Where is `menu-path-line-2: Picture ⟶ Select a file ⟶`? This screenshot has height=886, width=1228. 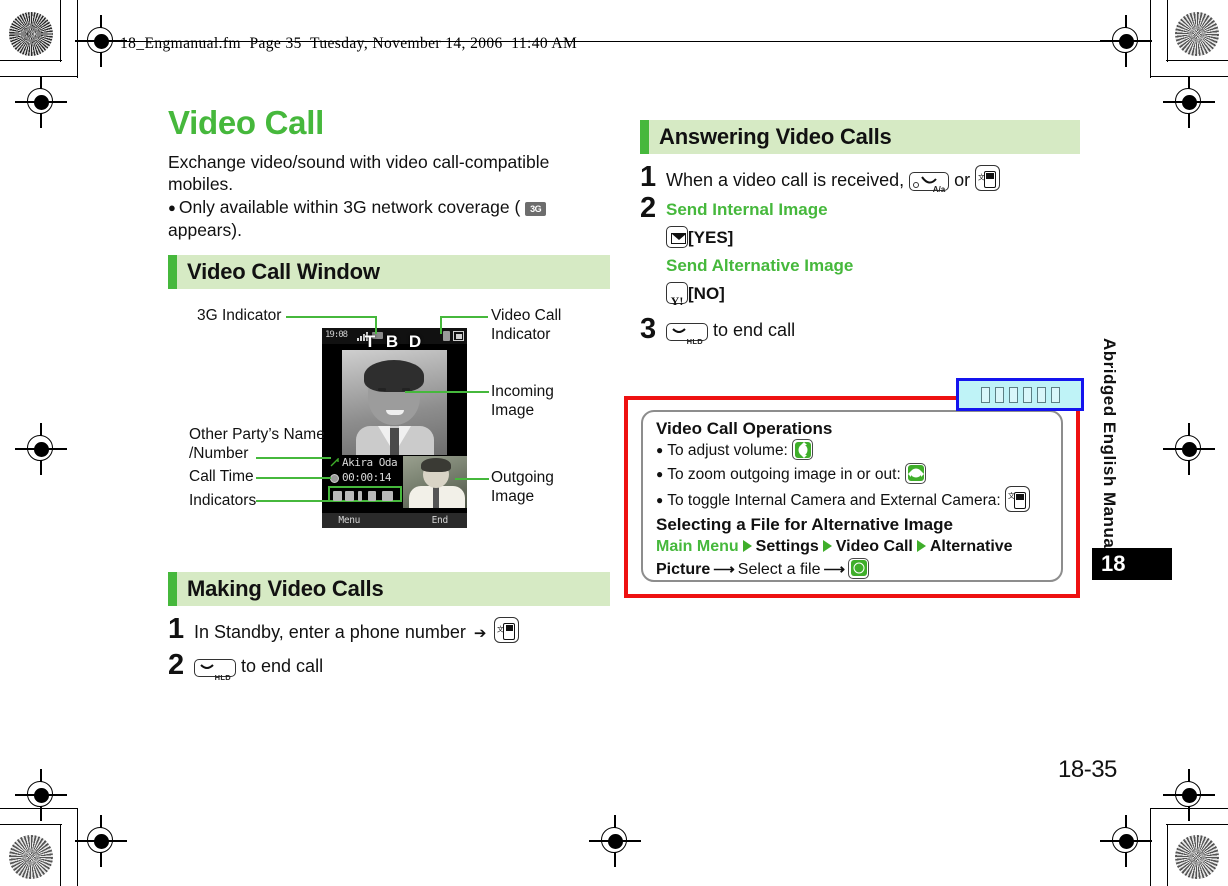
menu-path-line-2: Picture ⟶ Select a file ⟶ is located at coordinates (852, 569).